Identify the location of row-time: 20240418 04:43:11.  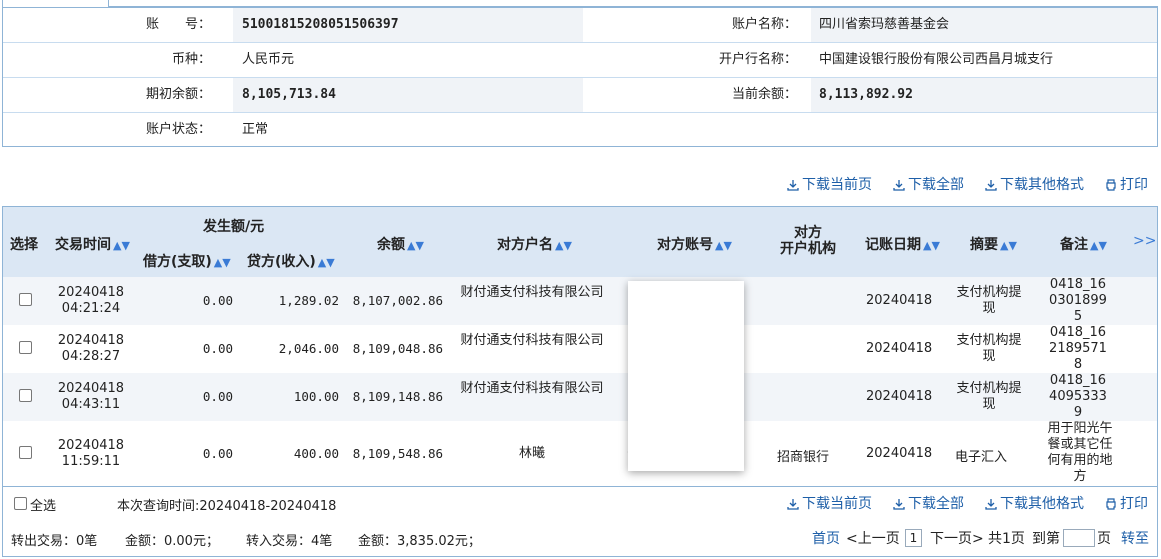
(91, 397).